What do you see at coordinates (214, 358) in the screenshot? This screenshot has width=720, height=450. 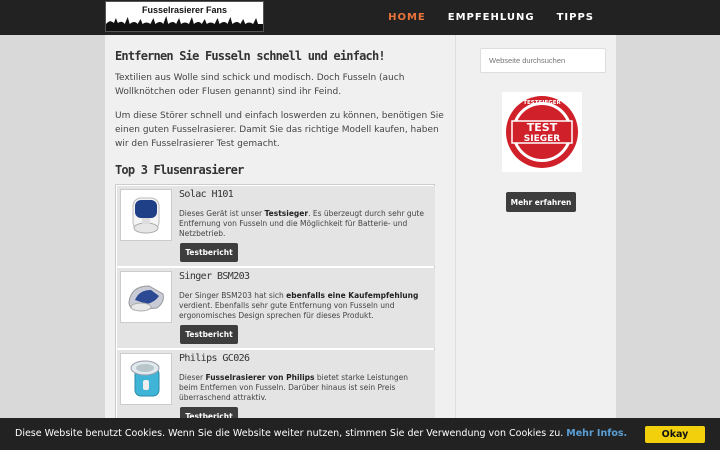 I see `product-title: Philips GC026` at bounding box center [214, 358].